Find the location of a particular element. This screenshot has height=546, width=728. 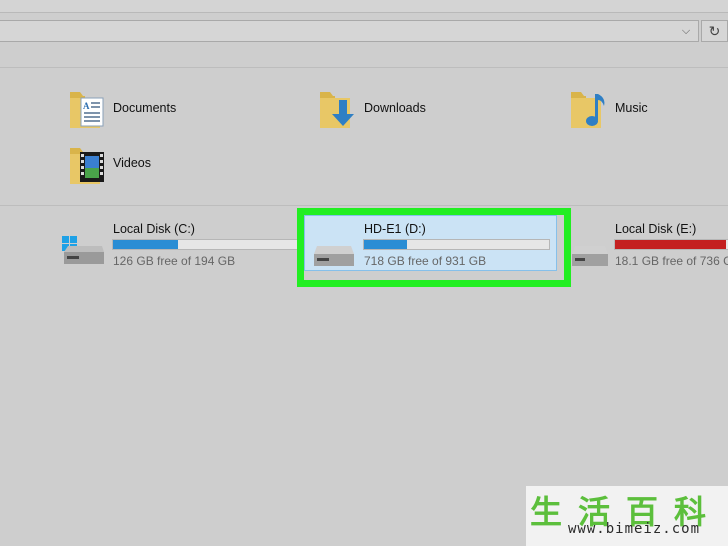

window-top-bar is located at coordinates (364, 6).